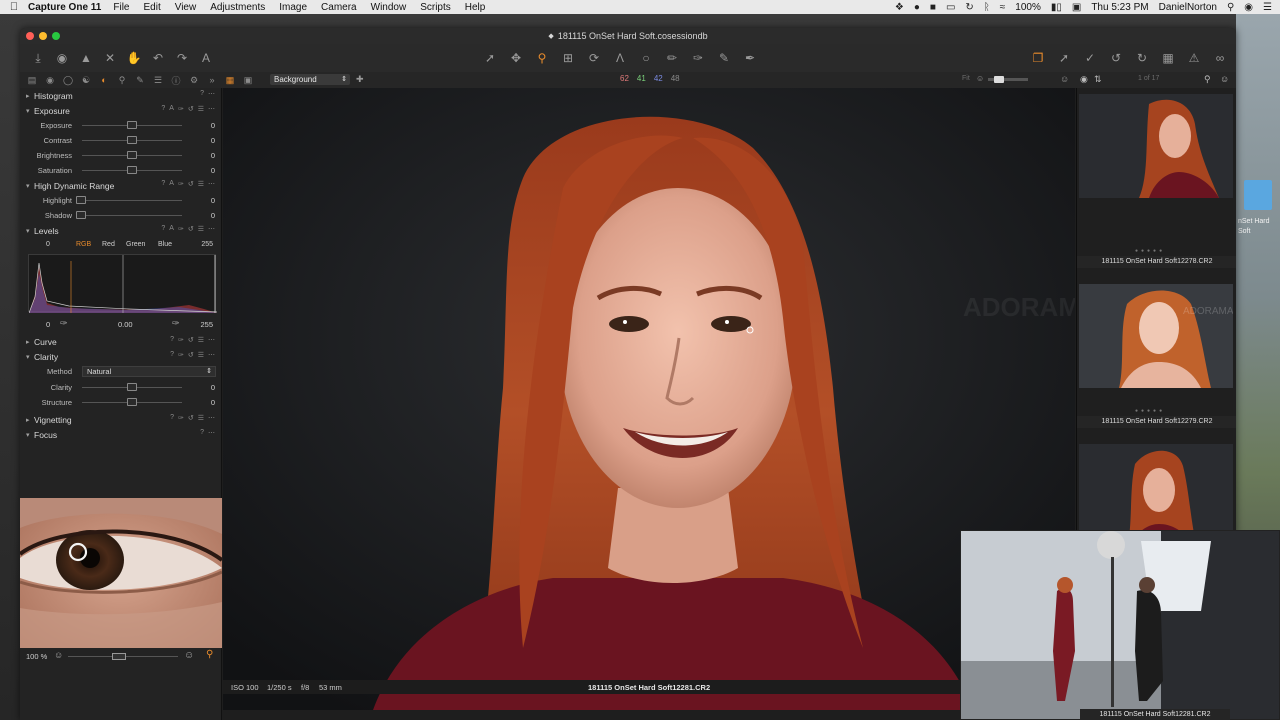  I want to click on menu-scripts: Scripts, so click(435, 7).